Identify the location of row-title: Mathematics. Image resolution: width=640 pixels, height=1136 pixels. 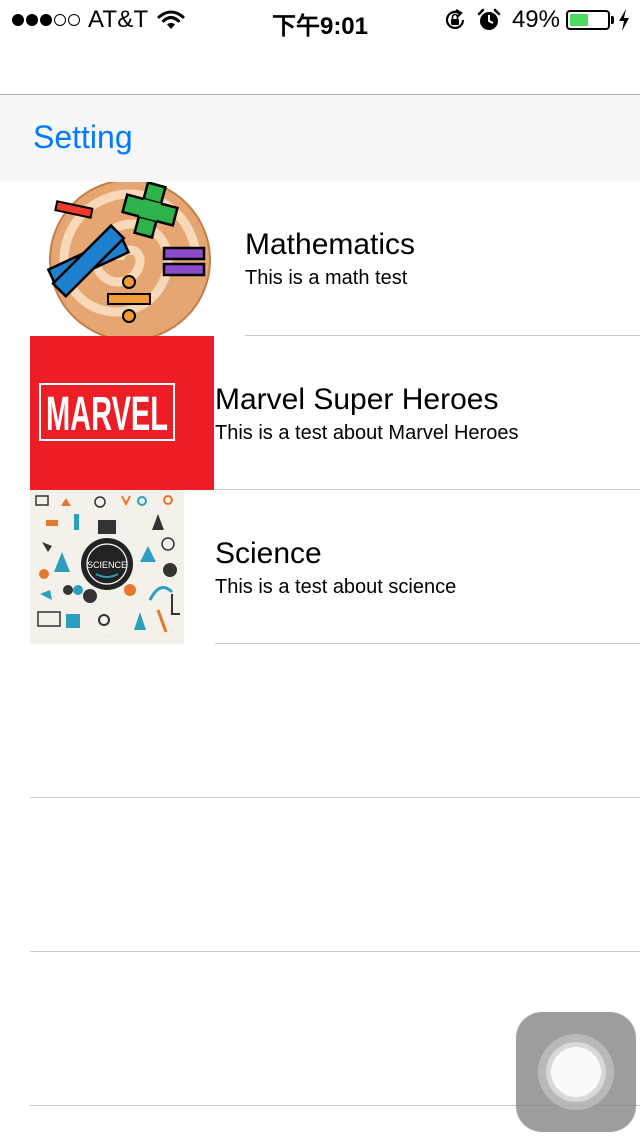
(330, 244).